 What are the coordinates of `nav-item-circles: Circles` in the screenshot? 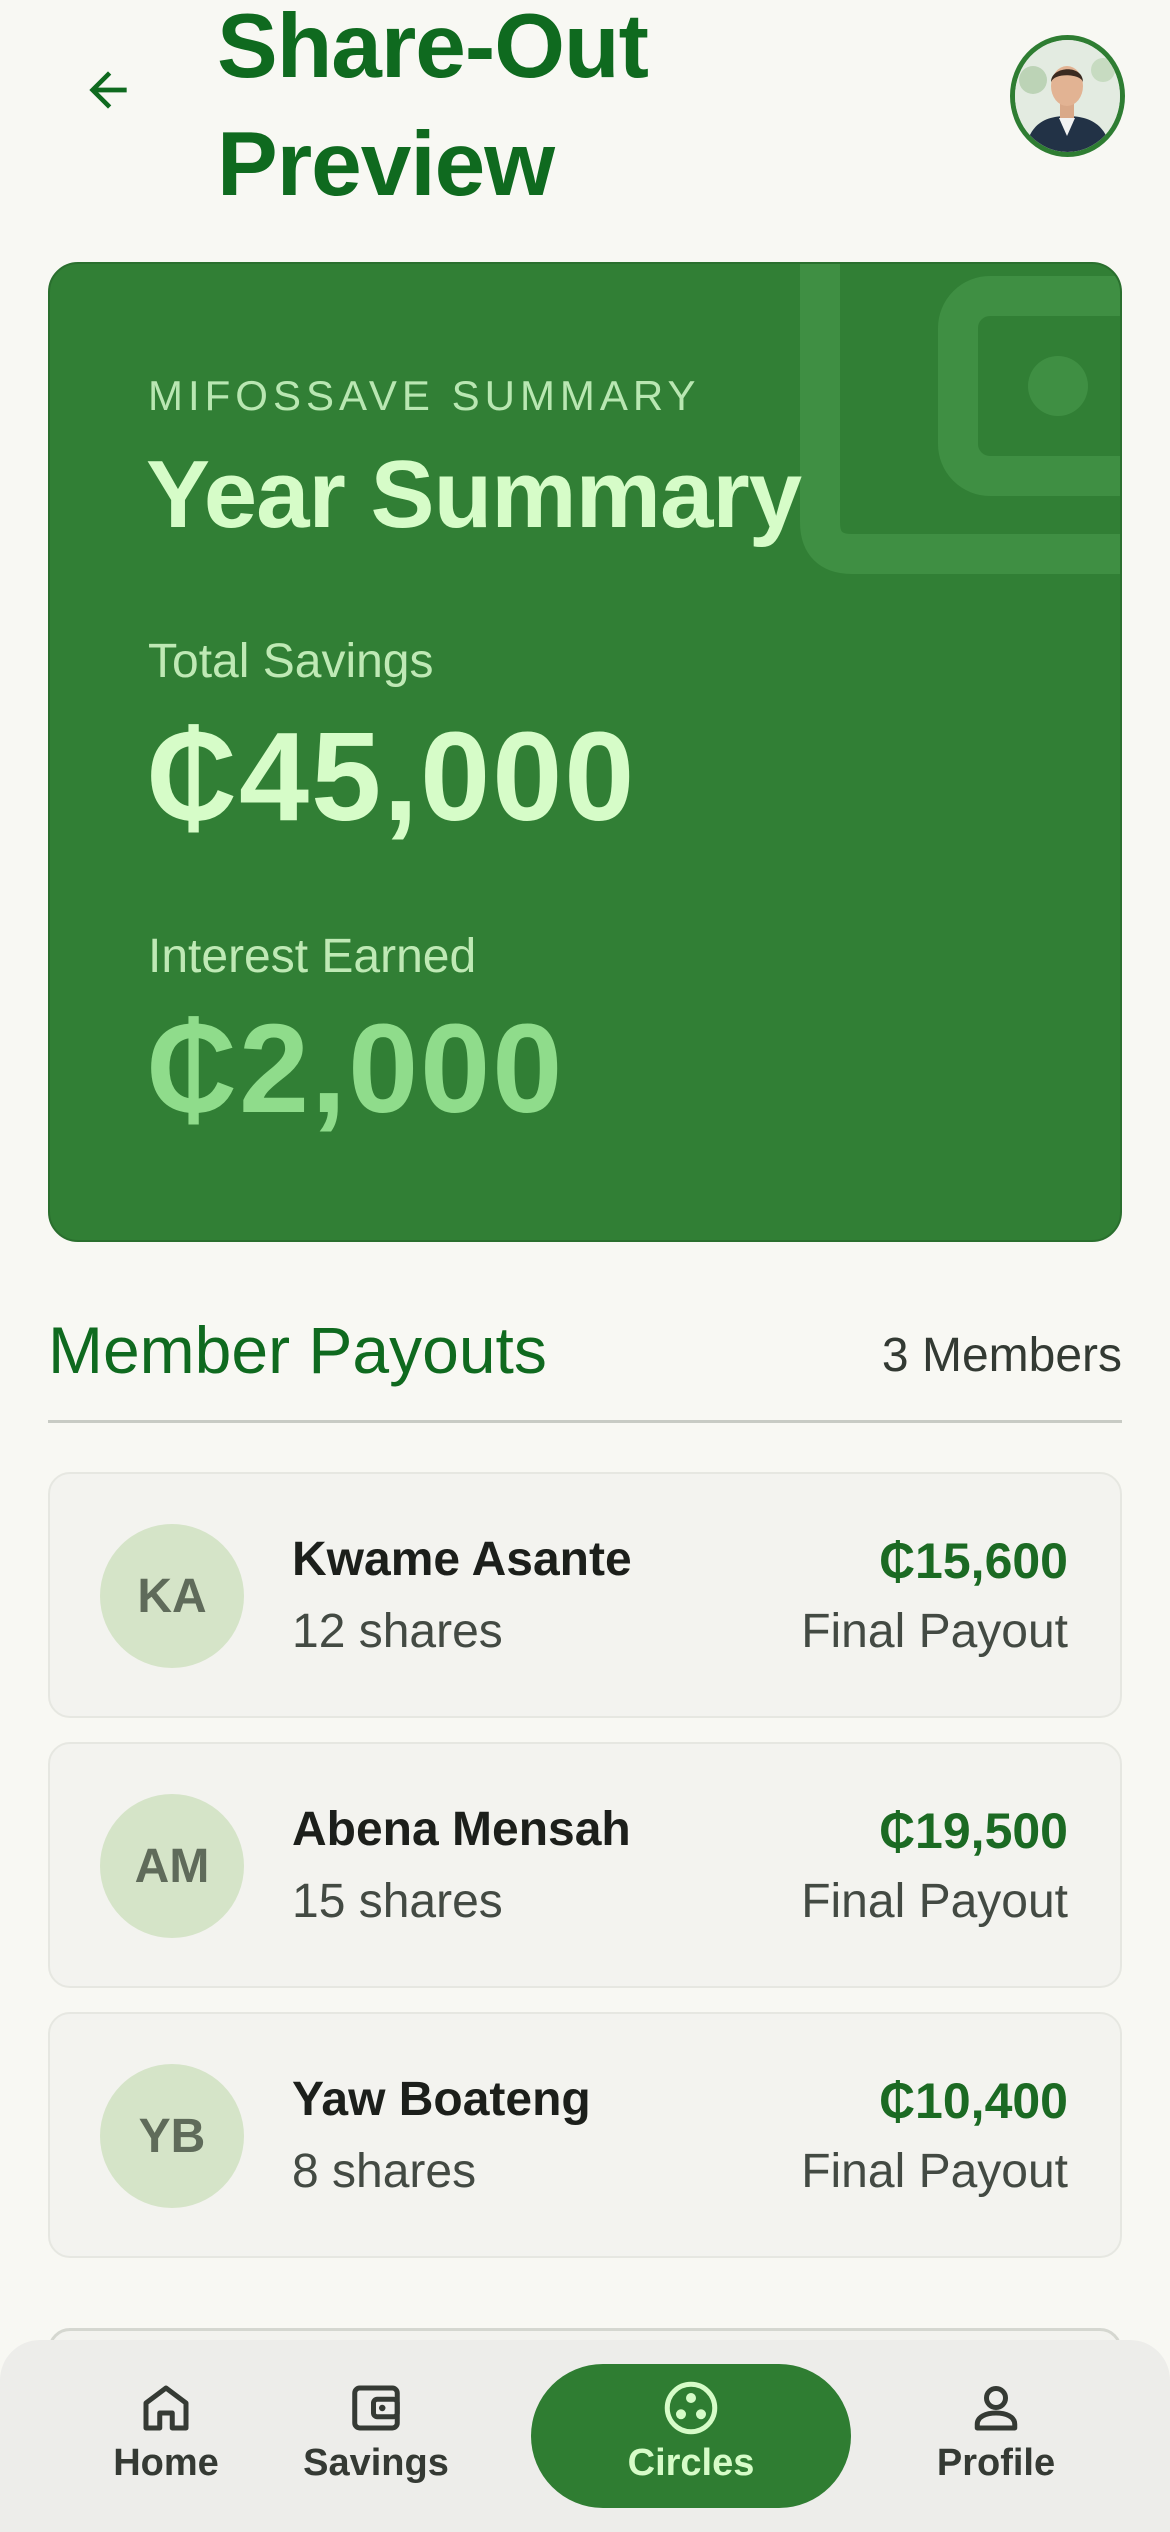 It's located at (691, 2436).